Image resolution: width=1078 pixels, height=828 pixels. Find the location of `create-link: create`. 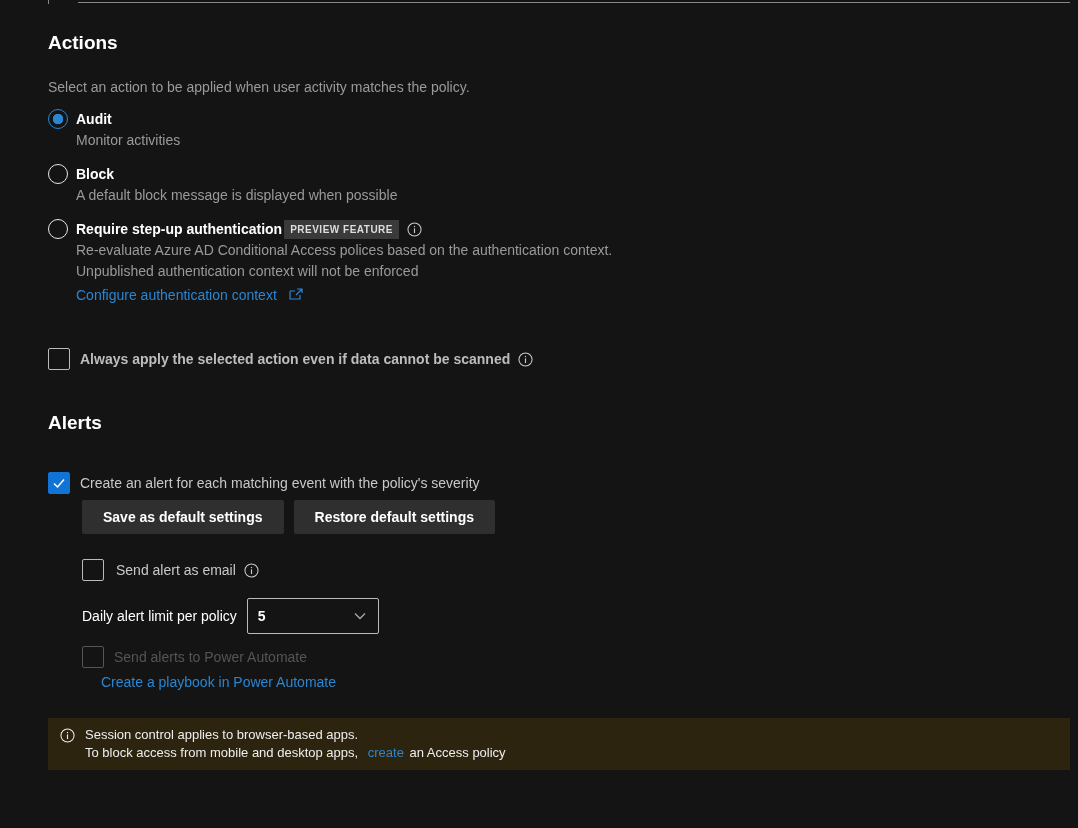

create-link: create is located at coordinates (385, 752).